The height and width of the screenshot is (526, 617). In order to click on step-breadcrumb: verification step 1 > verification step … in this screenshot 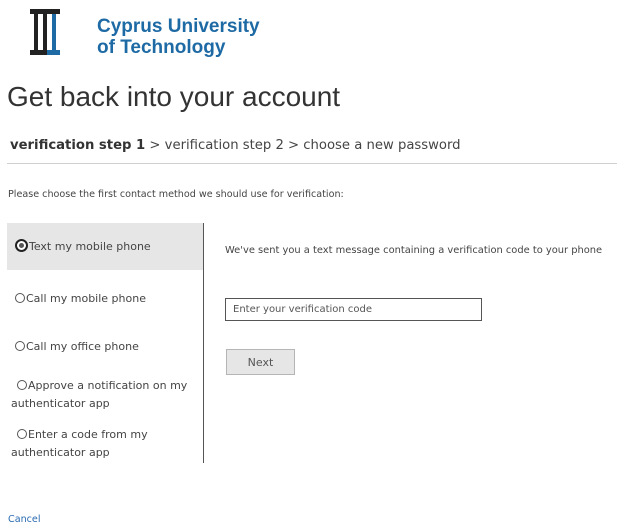, I will do `click(235, 146)`.